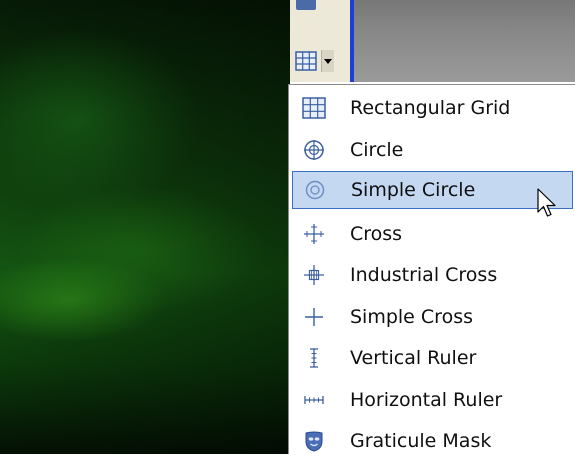  I want to click on industrial-cross-icon, so click(314, 275).